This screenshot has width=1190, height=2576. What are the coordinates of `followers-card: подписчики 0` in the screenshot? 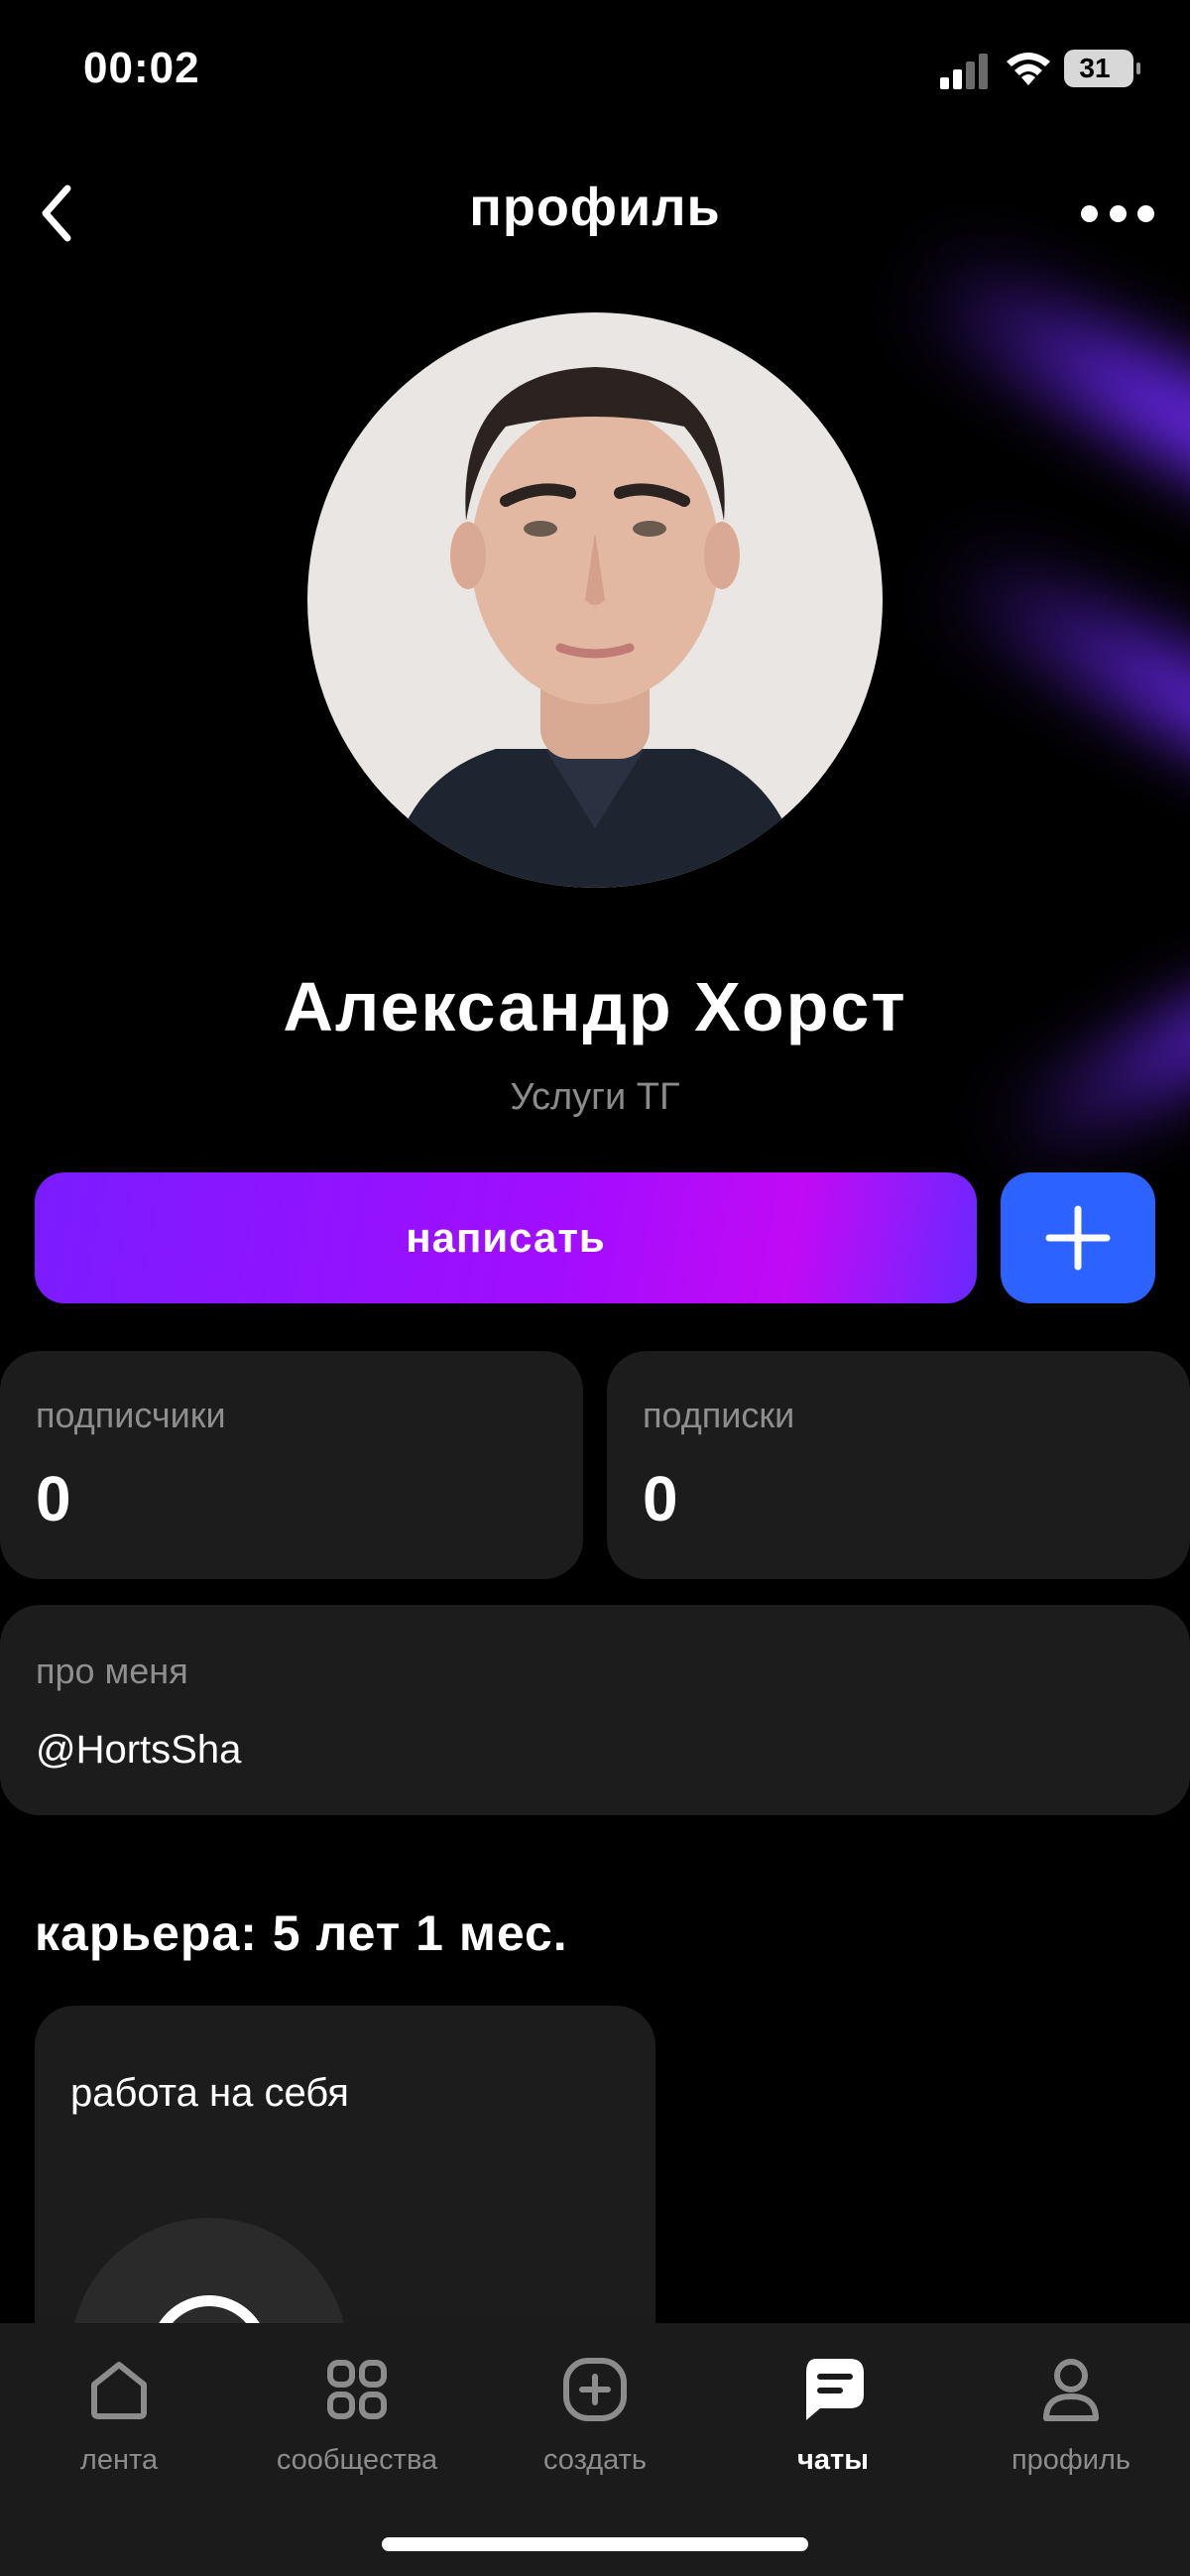 It's located at (291, 1465).